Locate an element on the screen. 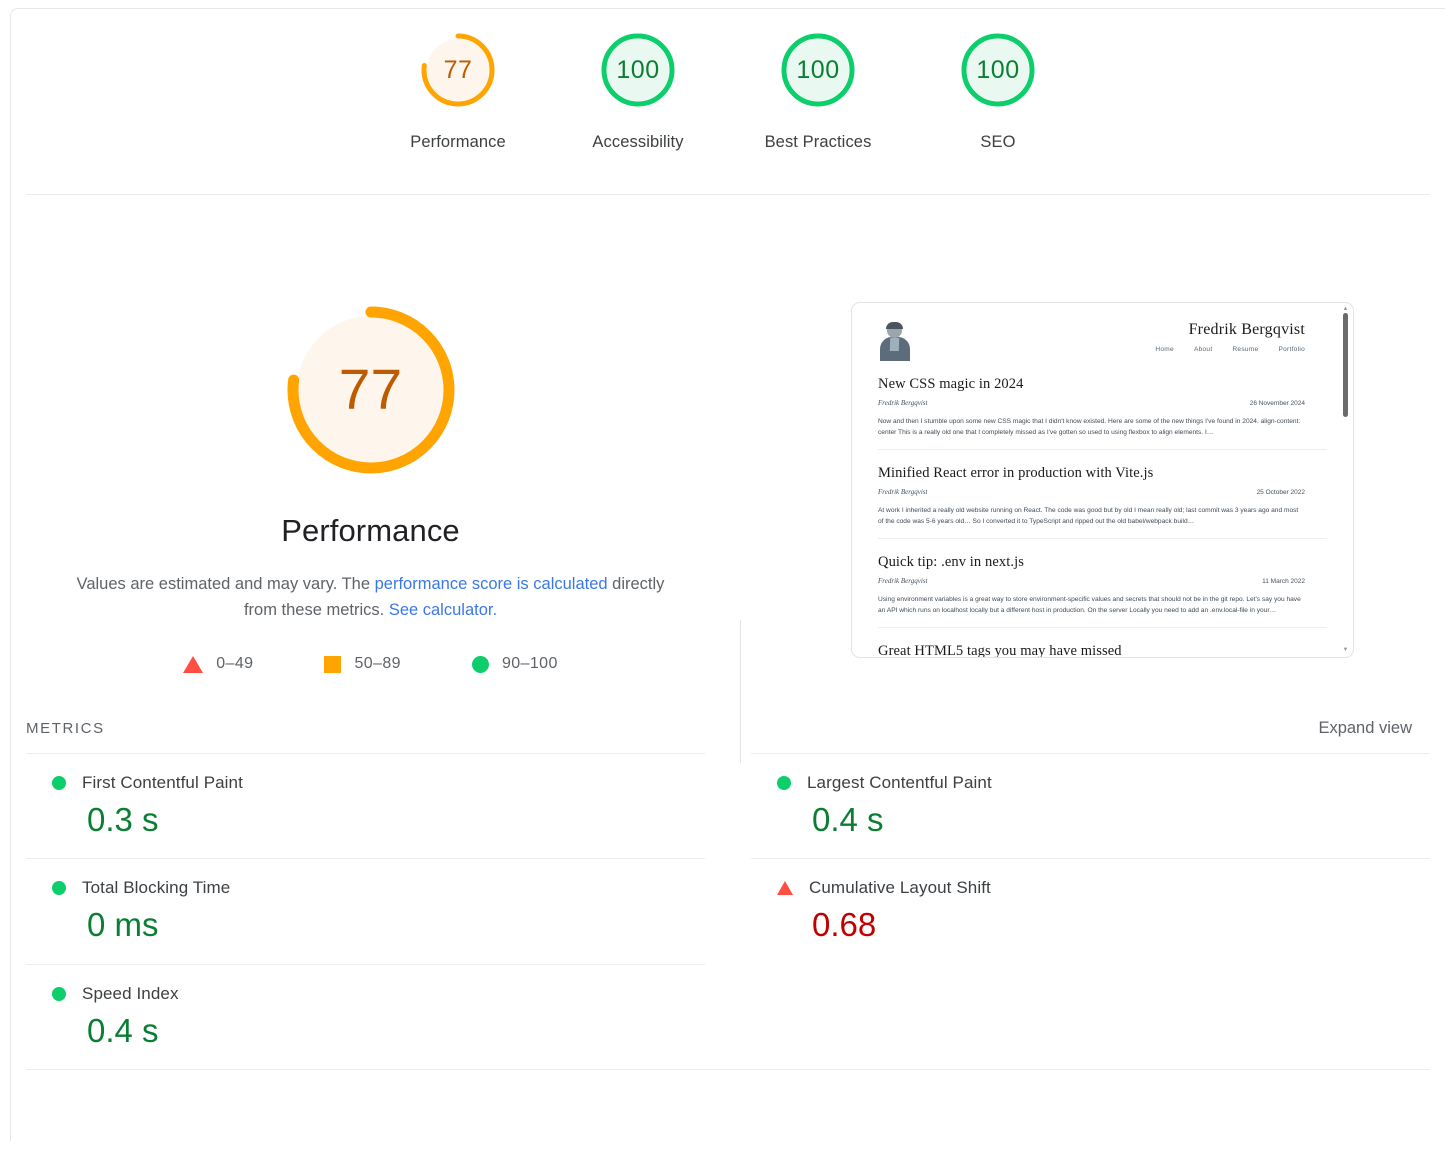  legend-item: 90–100 is located at coordinates (514, 664).